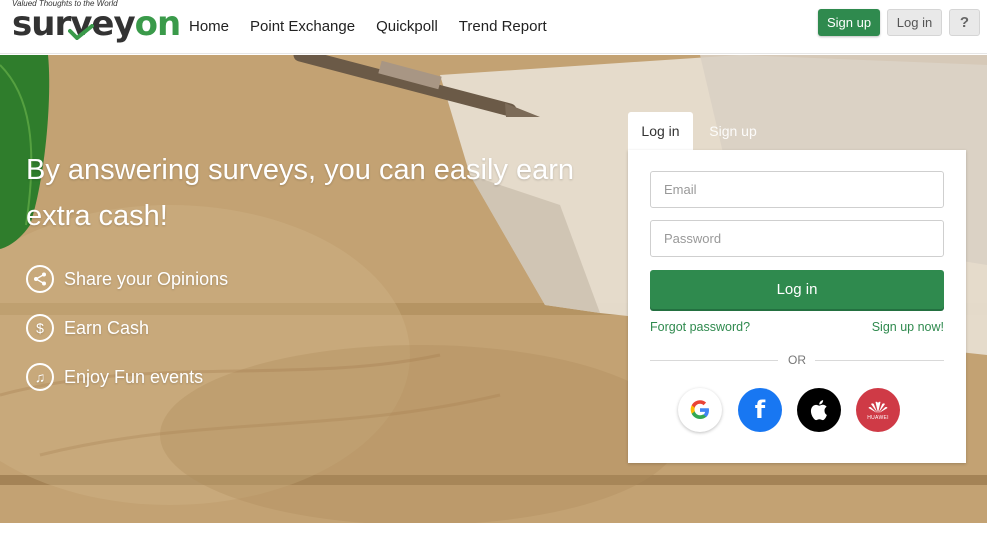  What do you see at coordinates (146, 278) in the screenshot?
I see `feature-label: Share your Opinions` at bounding box center [146, 278].